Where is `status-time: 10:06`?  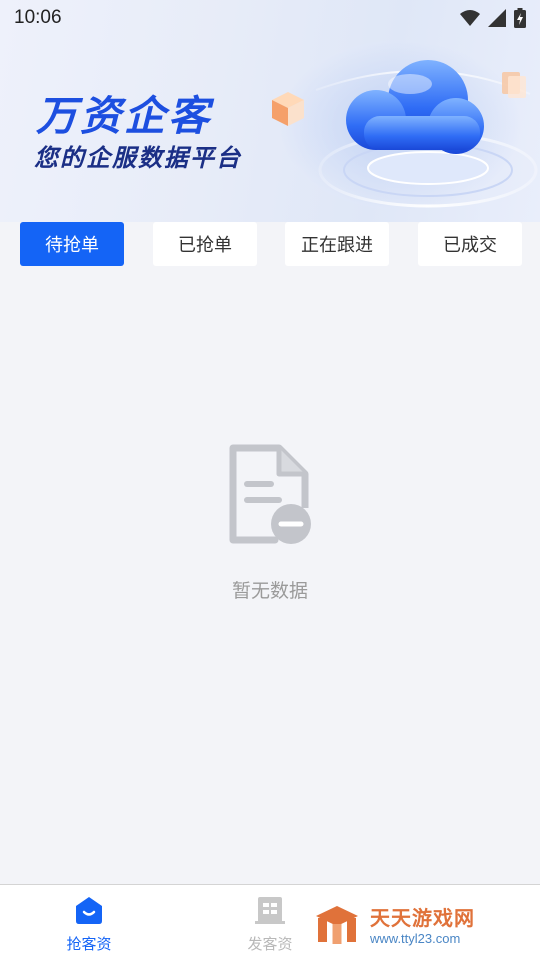
status-time: 10:06 is located at coordinates (38, 17).